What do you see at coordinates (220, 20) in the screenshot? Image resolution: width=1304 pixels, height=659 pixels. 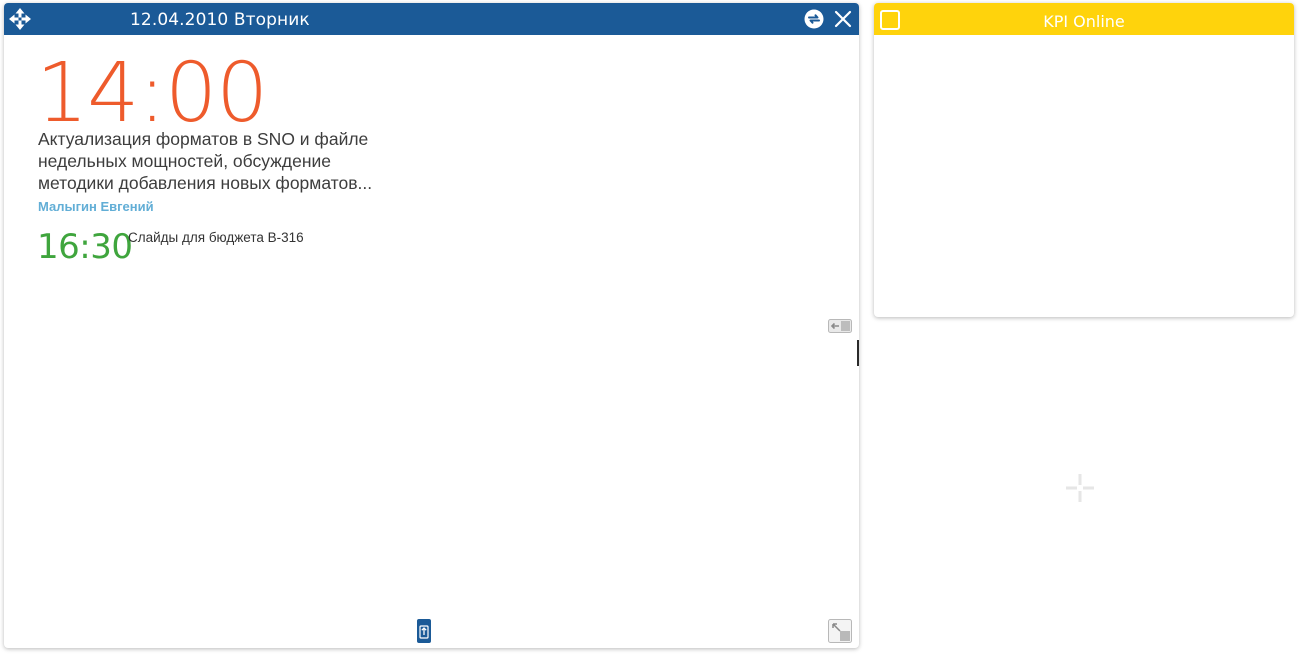 I see `calendar-date: 12.04.2010 Вторник` at bounding box center [220, 20].